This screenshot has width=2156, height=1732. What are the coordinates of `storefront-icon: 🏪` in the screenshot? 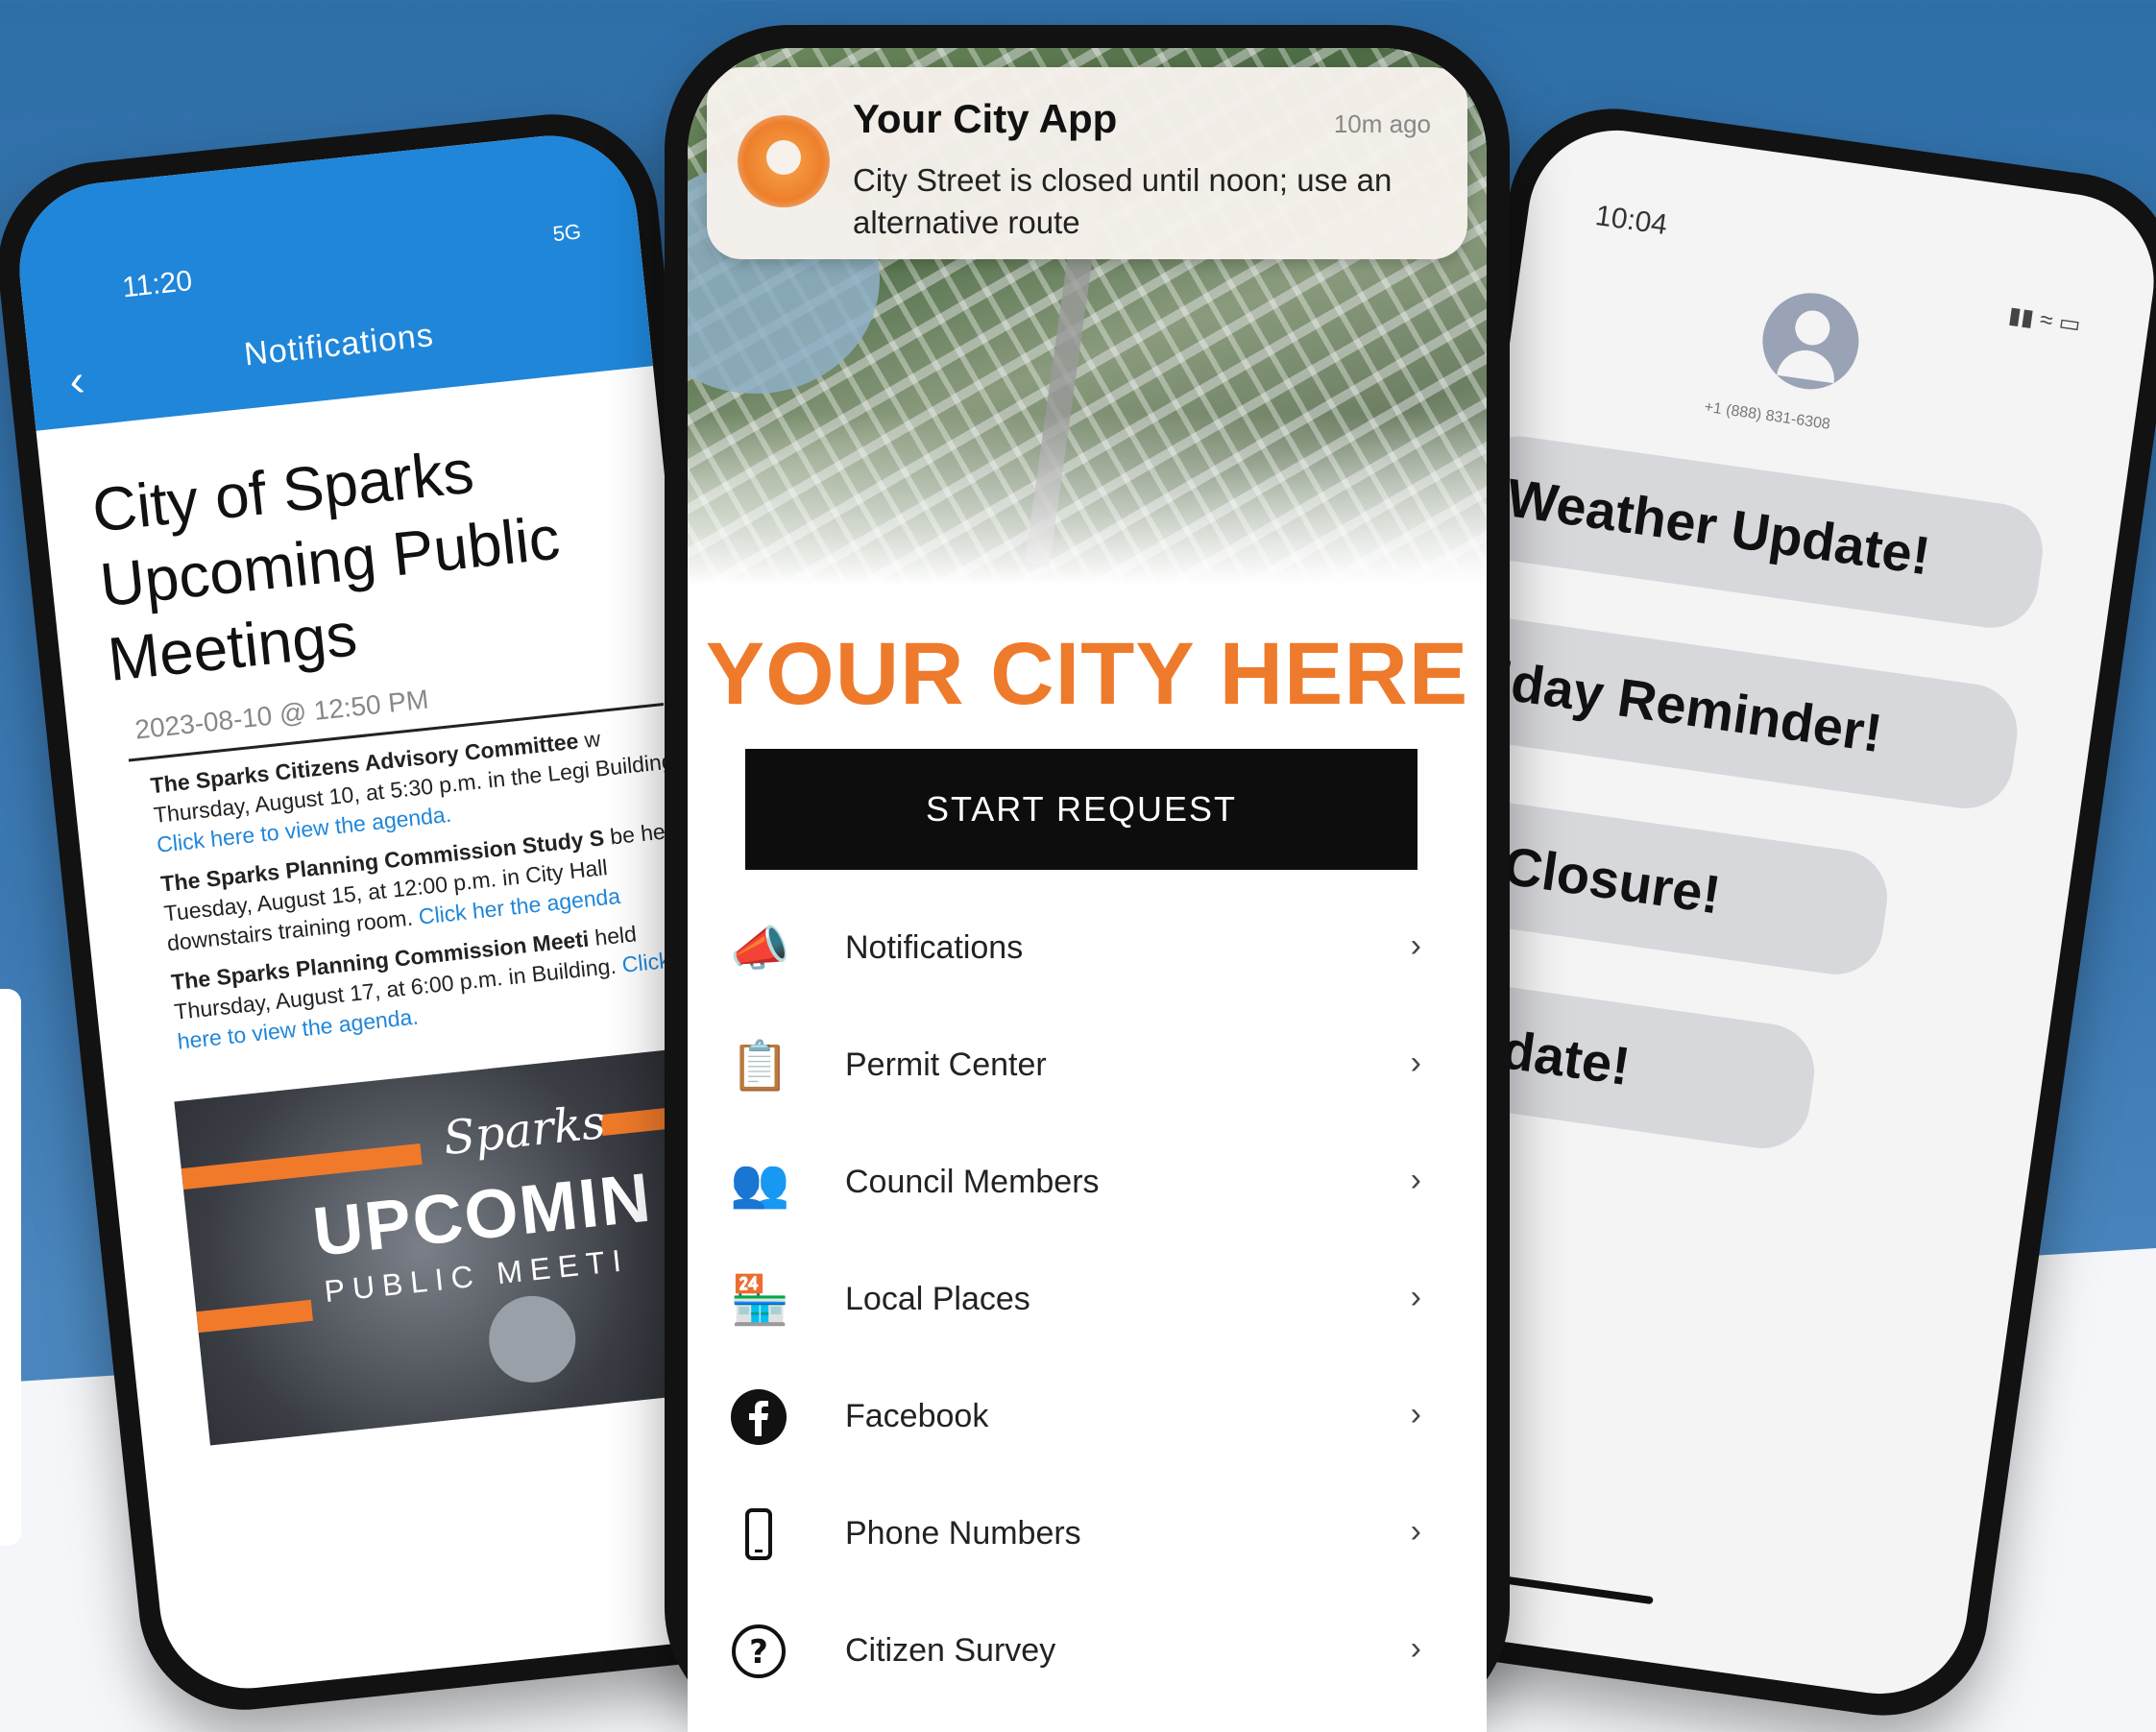 It's located at (760, 1300).